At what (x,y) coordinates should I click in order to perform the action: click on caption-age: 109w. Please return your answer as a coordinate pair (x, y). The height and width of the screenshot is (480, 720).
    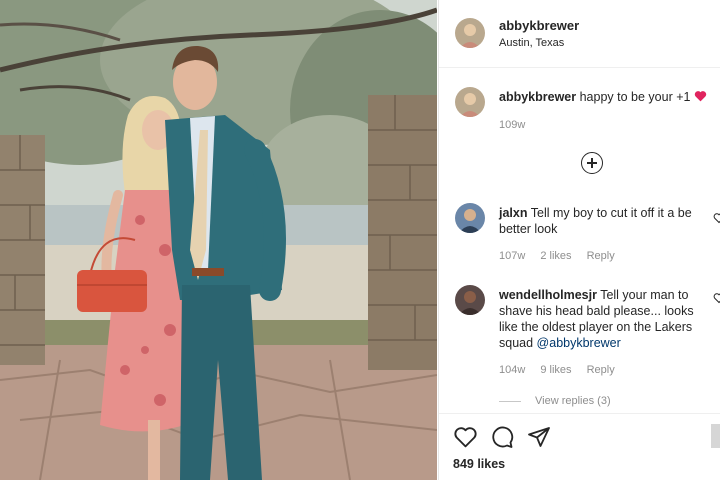
    Looking at the image, I should click on (512, 125).